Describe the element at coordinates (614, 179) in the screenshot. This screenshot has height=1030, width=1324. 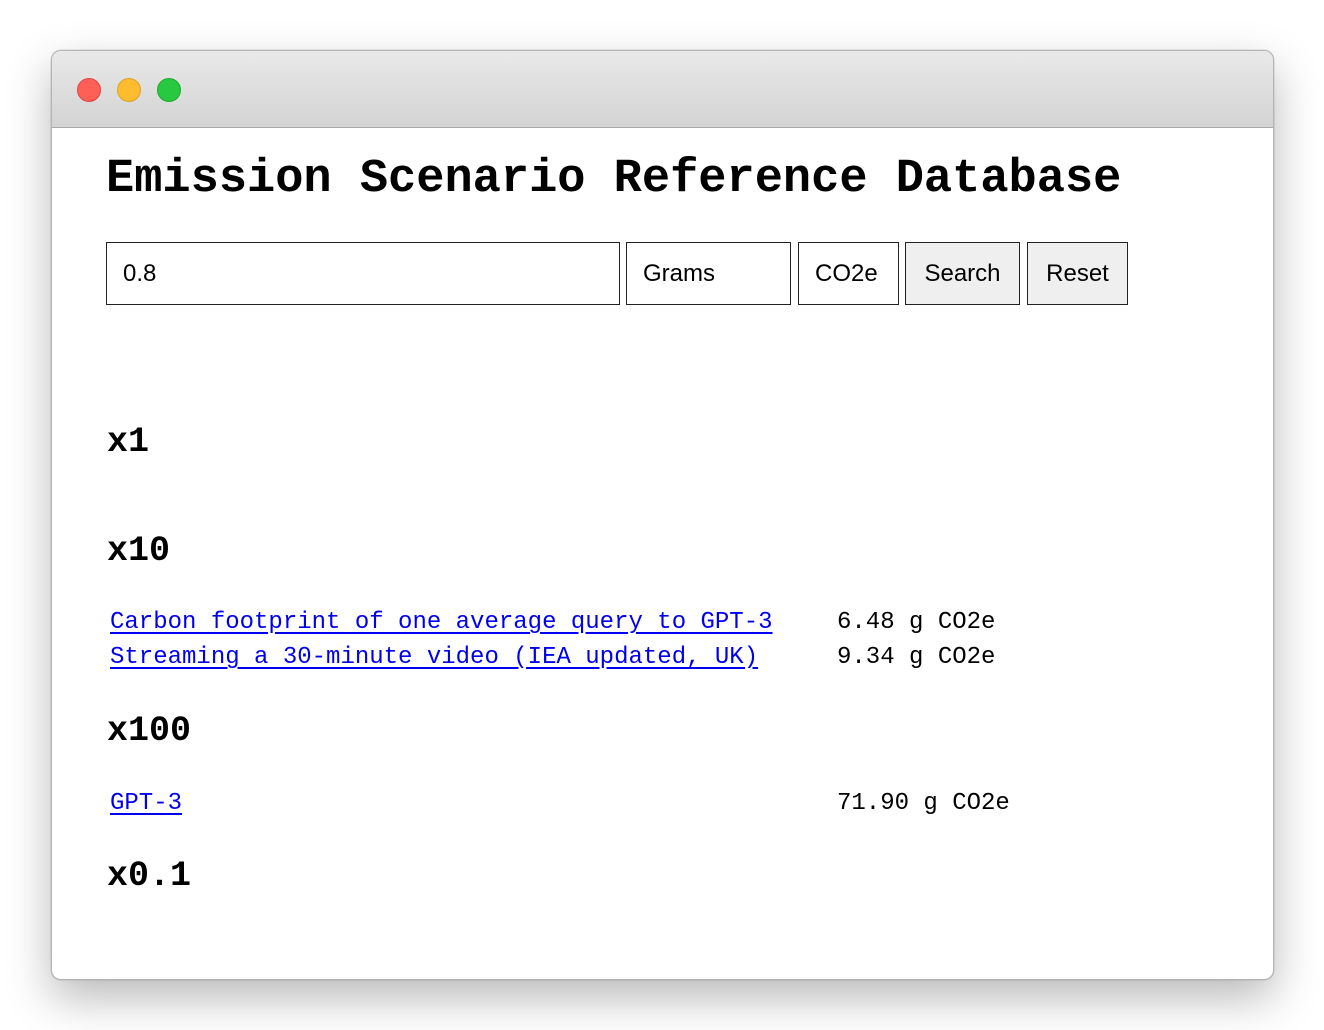
I see `page-title: Emission Scenario Reference Database` at that location.